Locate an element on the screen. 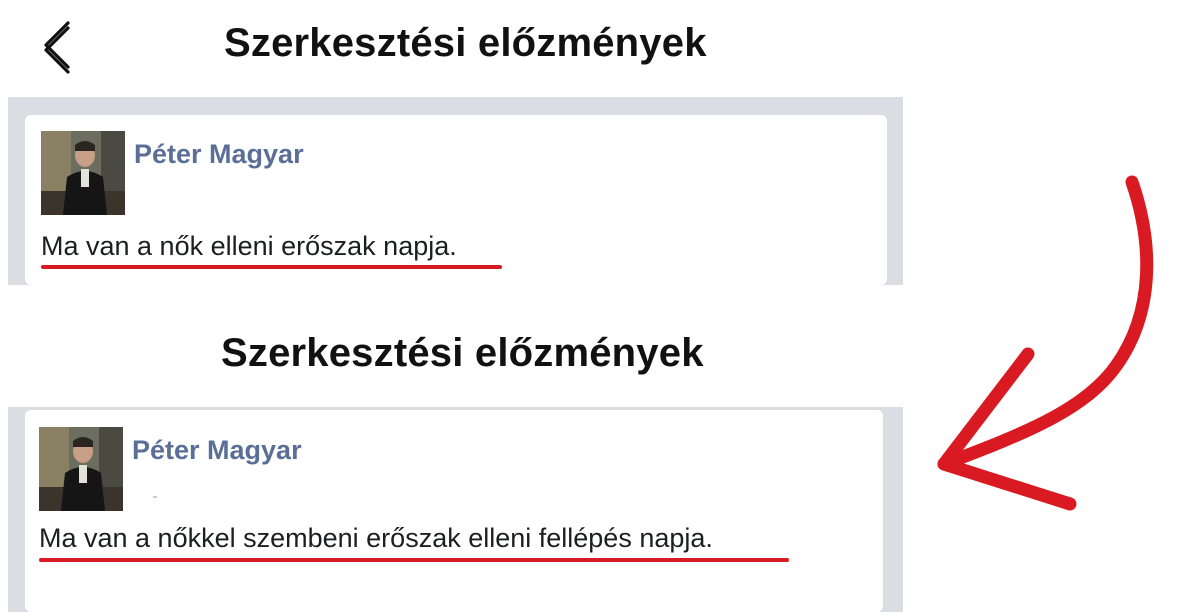 The image size is (1200, 612). chevron-left-icon is located at coordinates (58, 50).